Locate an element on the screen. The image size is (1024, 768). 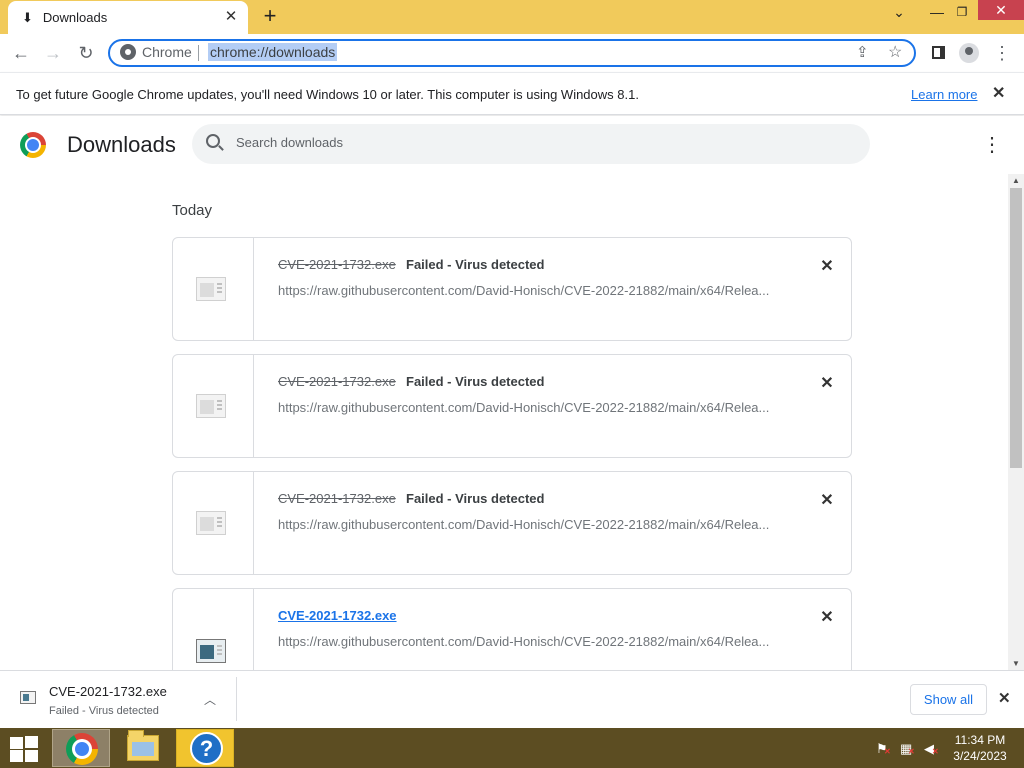
maximize-button: ❐ is located at coordinates (962, 12).